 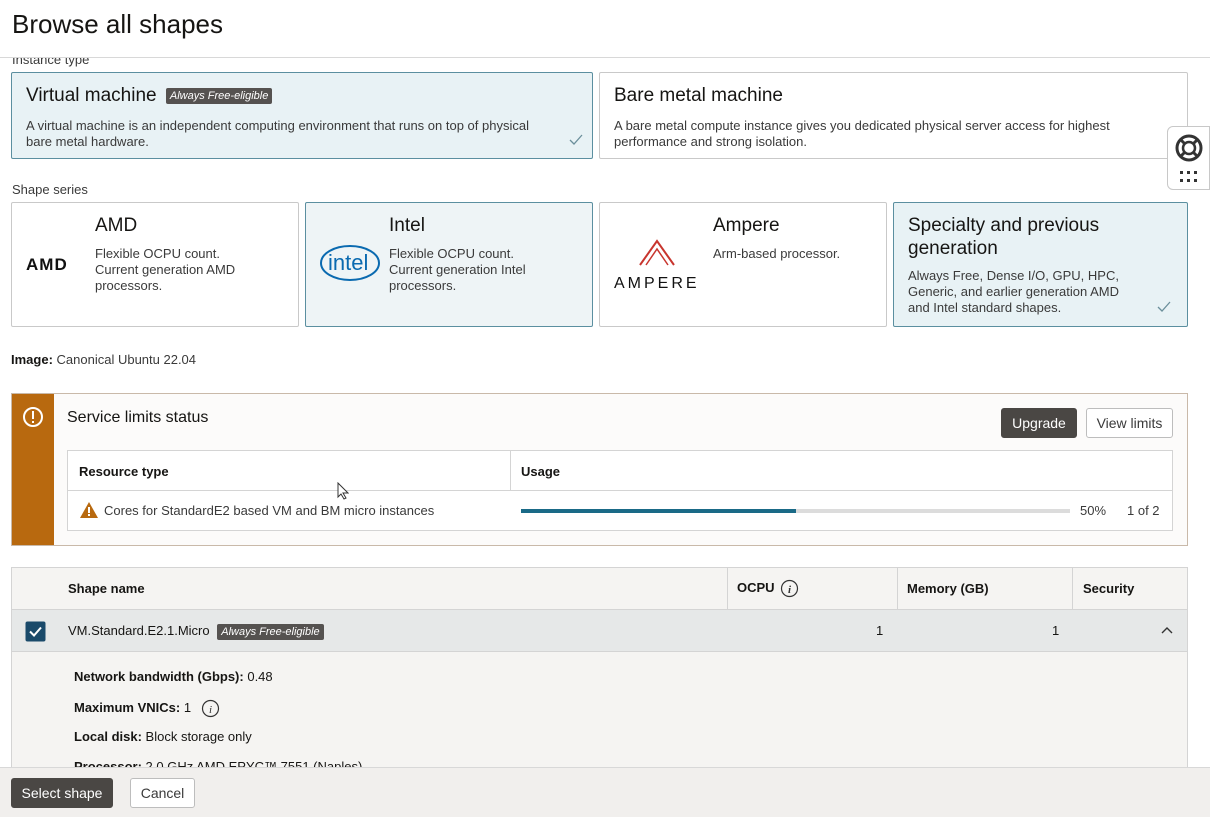 What do you see at coordinates (343, 491) in the screenshot?
I see `mouse-cursor-icon` at bounding box center [343, 491].